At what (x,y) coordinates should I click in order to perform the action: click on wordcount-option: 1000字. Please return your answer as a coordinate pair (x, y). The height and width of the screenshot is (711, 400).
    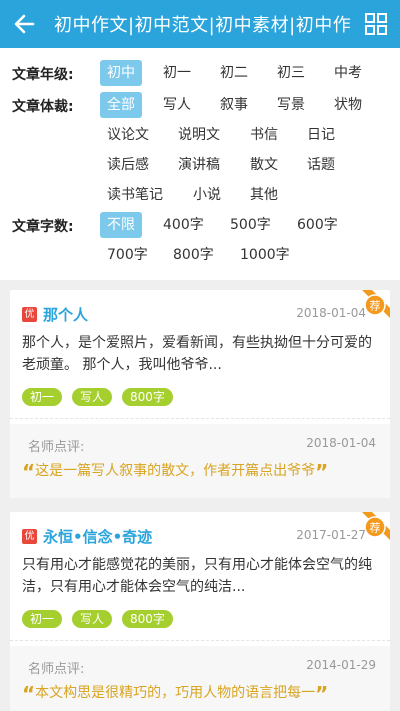
    Looking at the image, I should click on (265, 255).